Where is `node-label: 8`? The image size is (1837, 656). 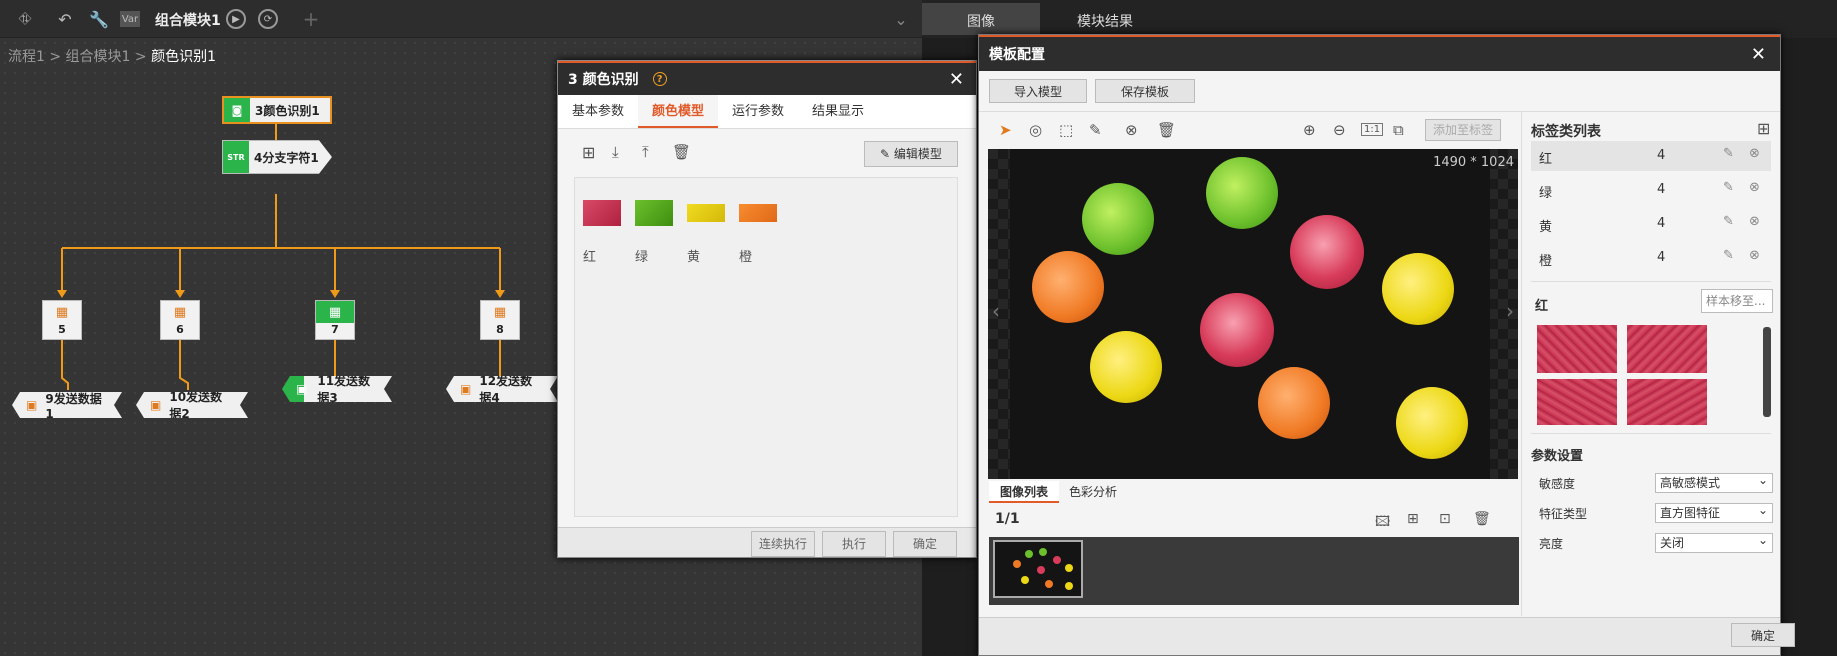
node-label: 8 is located at coordinates (500, 329).